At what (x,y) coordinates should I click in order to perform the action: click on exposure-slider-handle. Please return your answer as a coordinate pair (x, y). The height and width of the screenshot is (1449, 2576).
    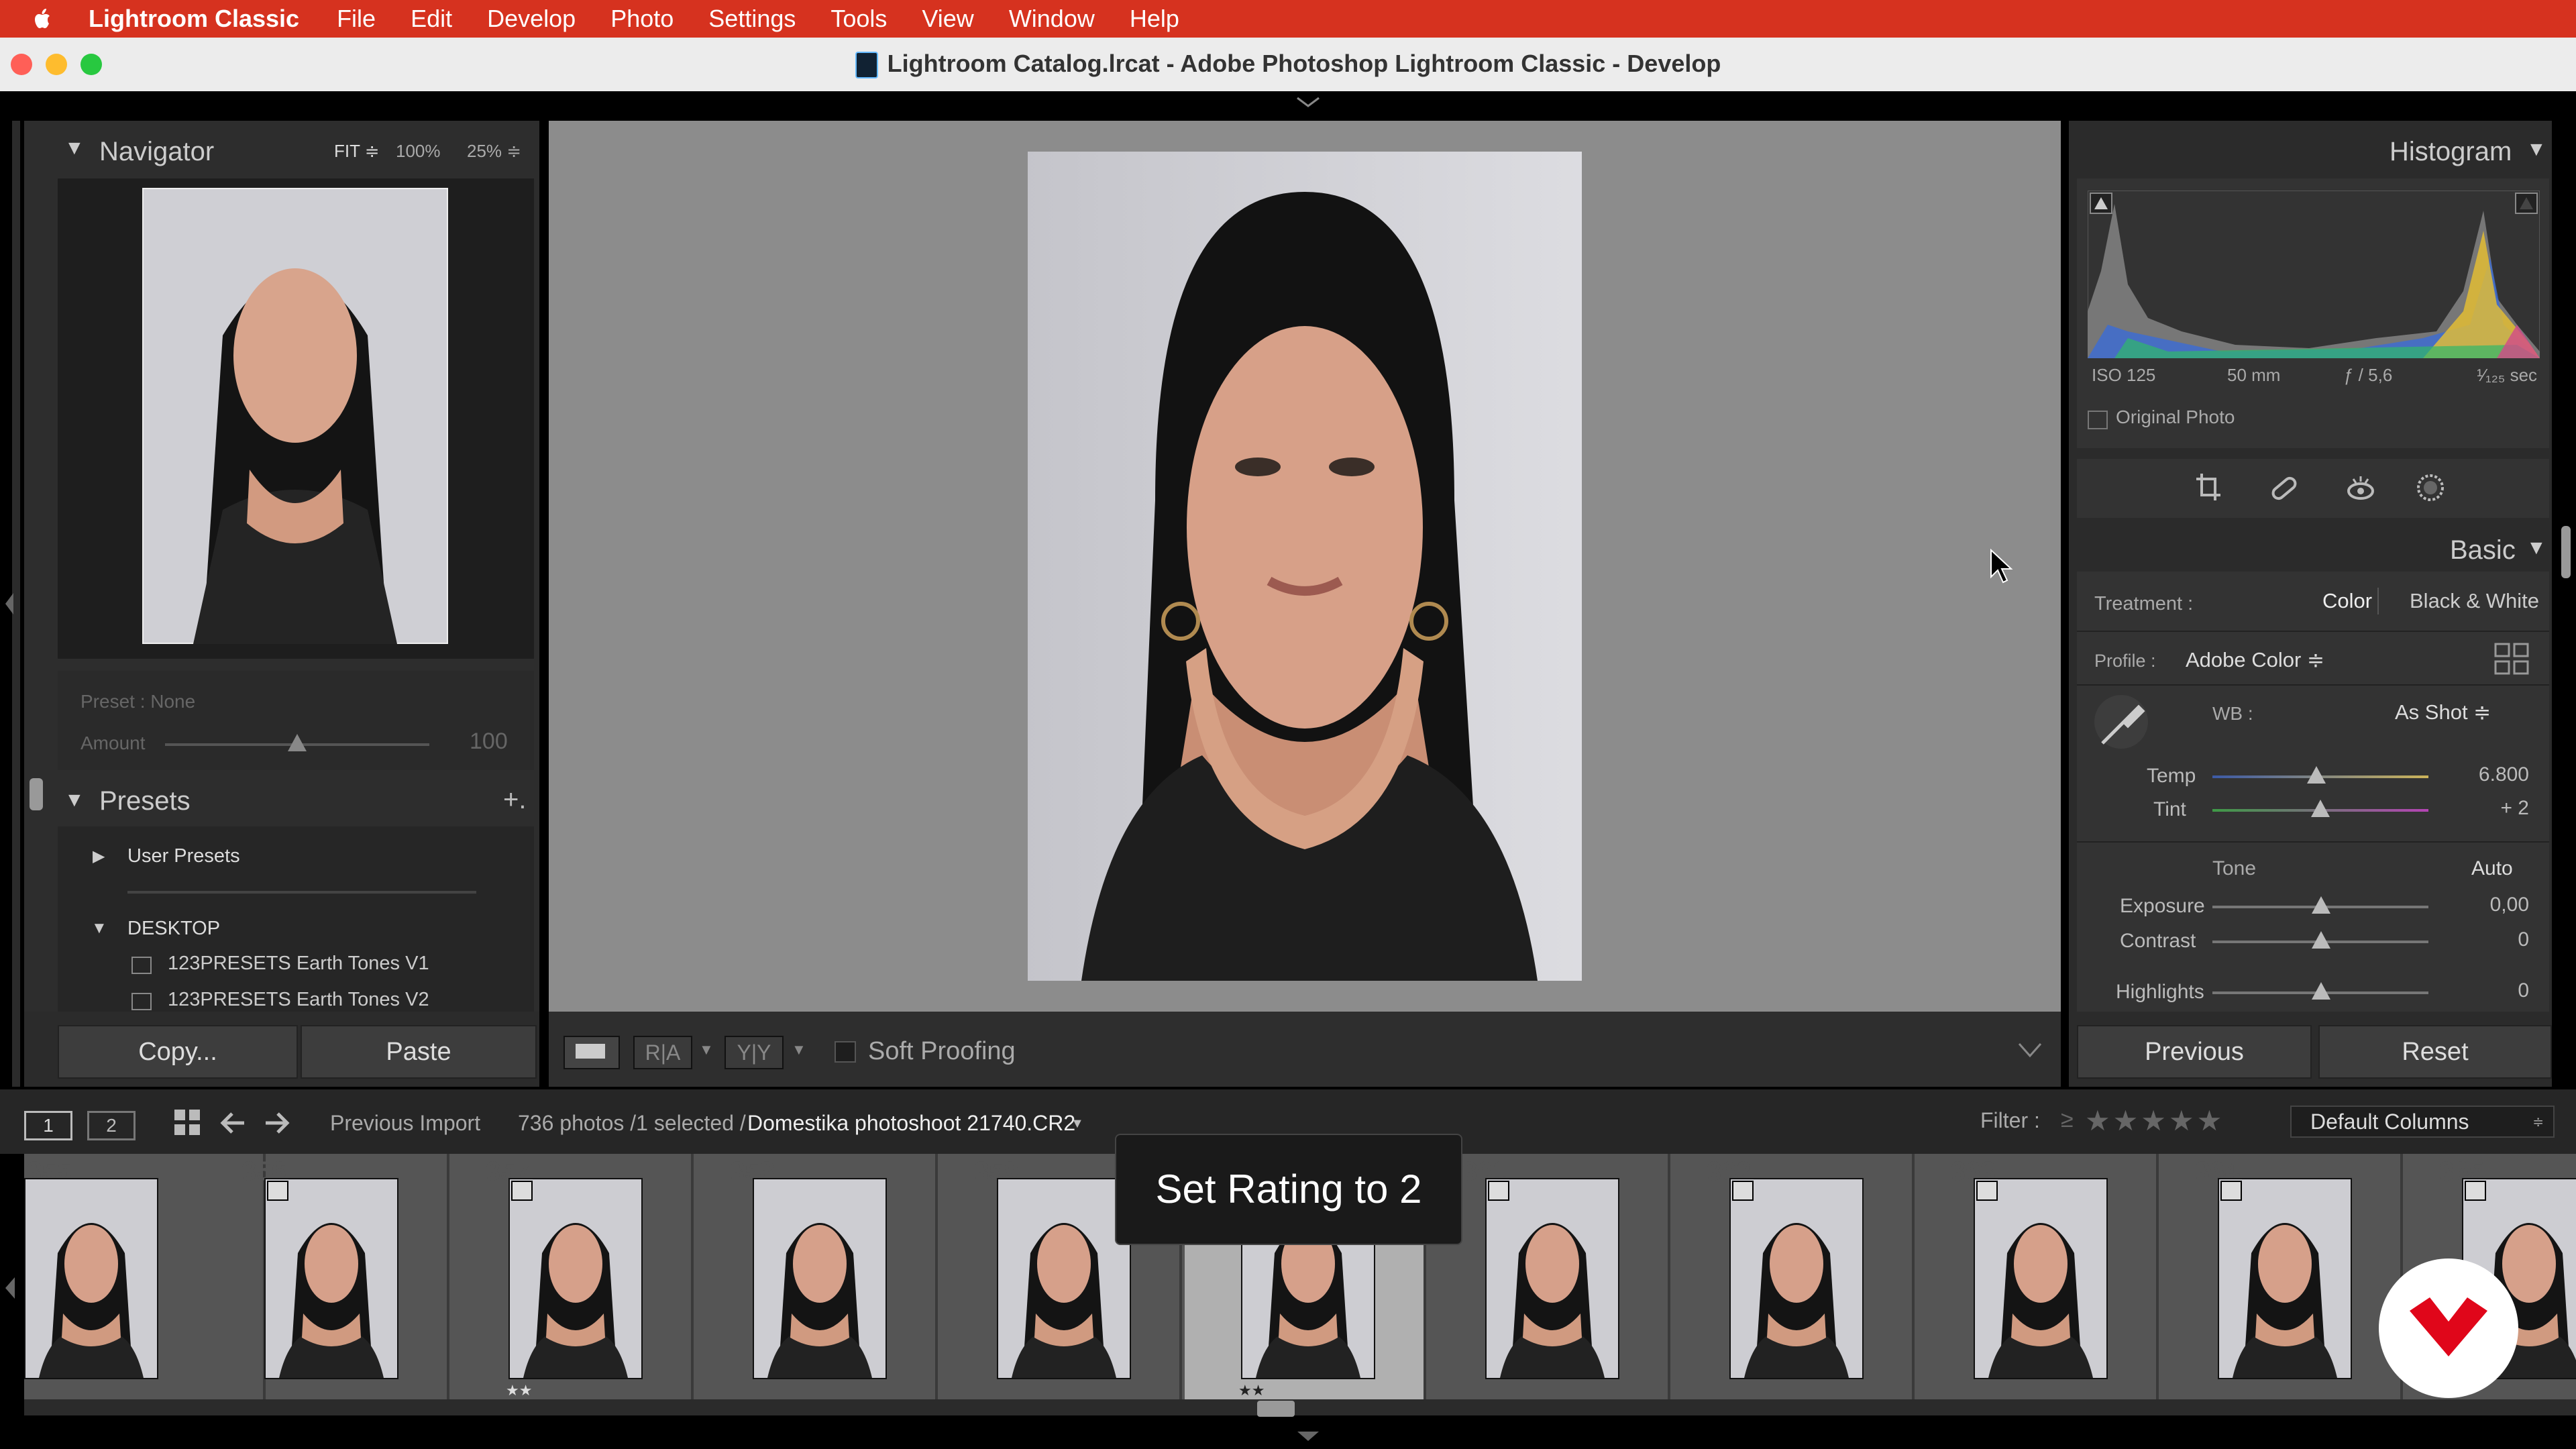
    Looking at the image, I should click on (2321, 905).